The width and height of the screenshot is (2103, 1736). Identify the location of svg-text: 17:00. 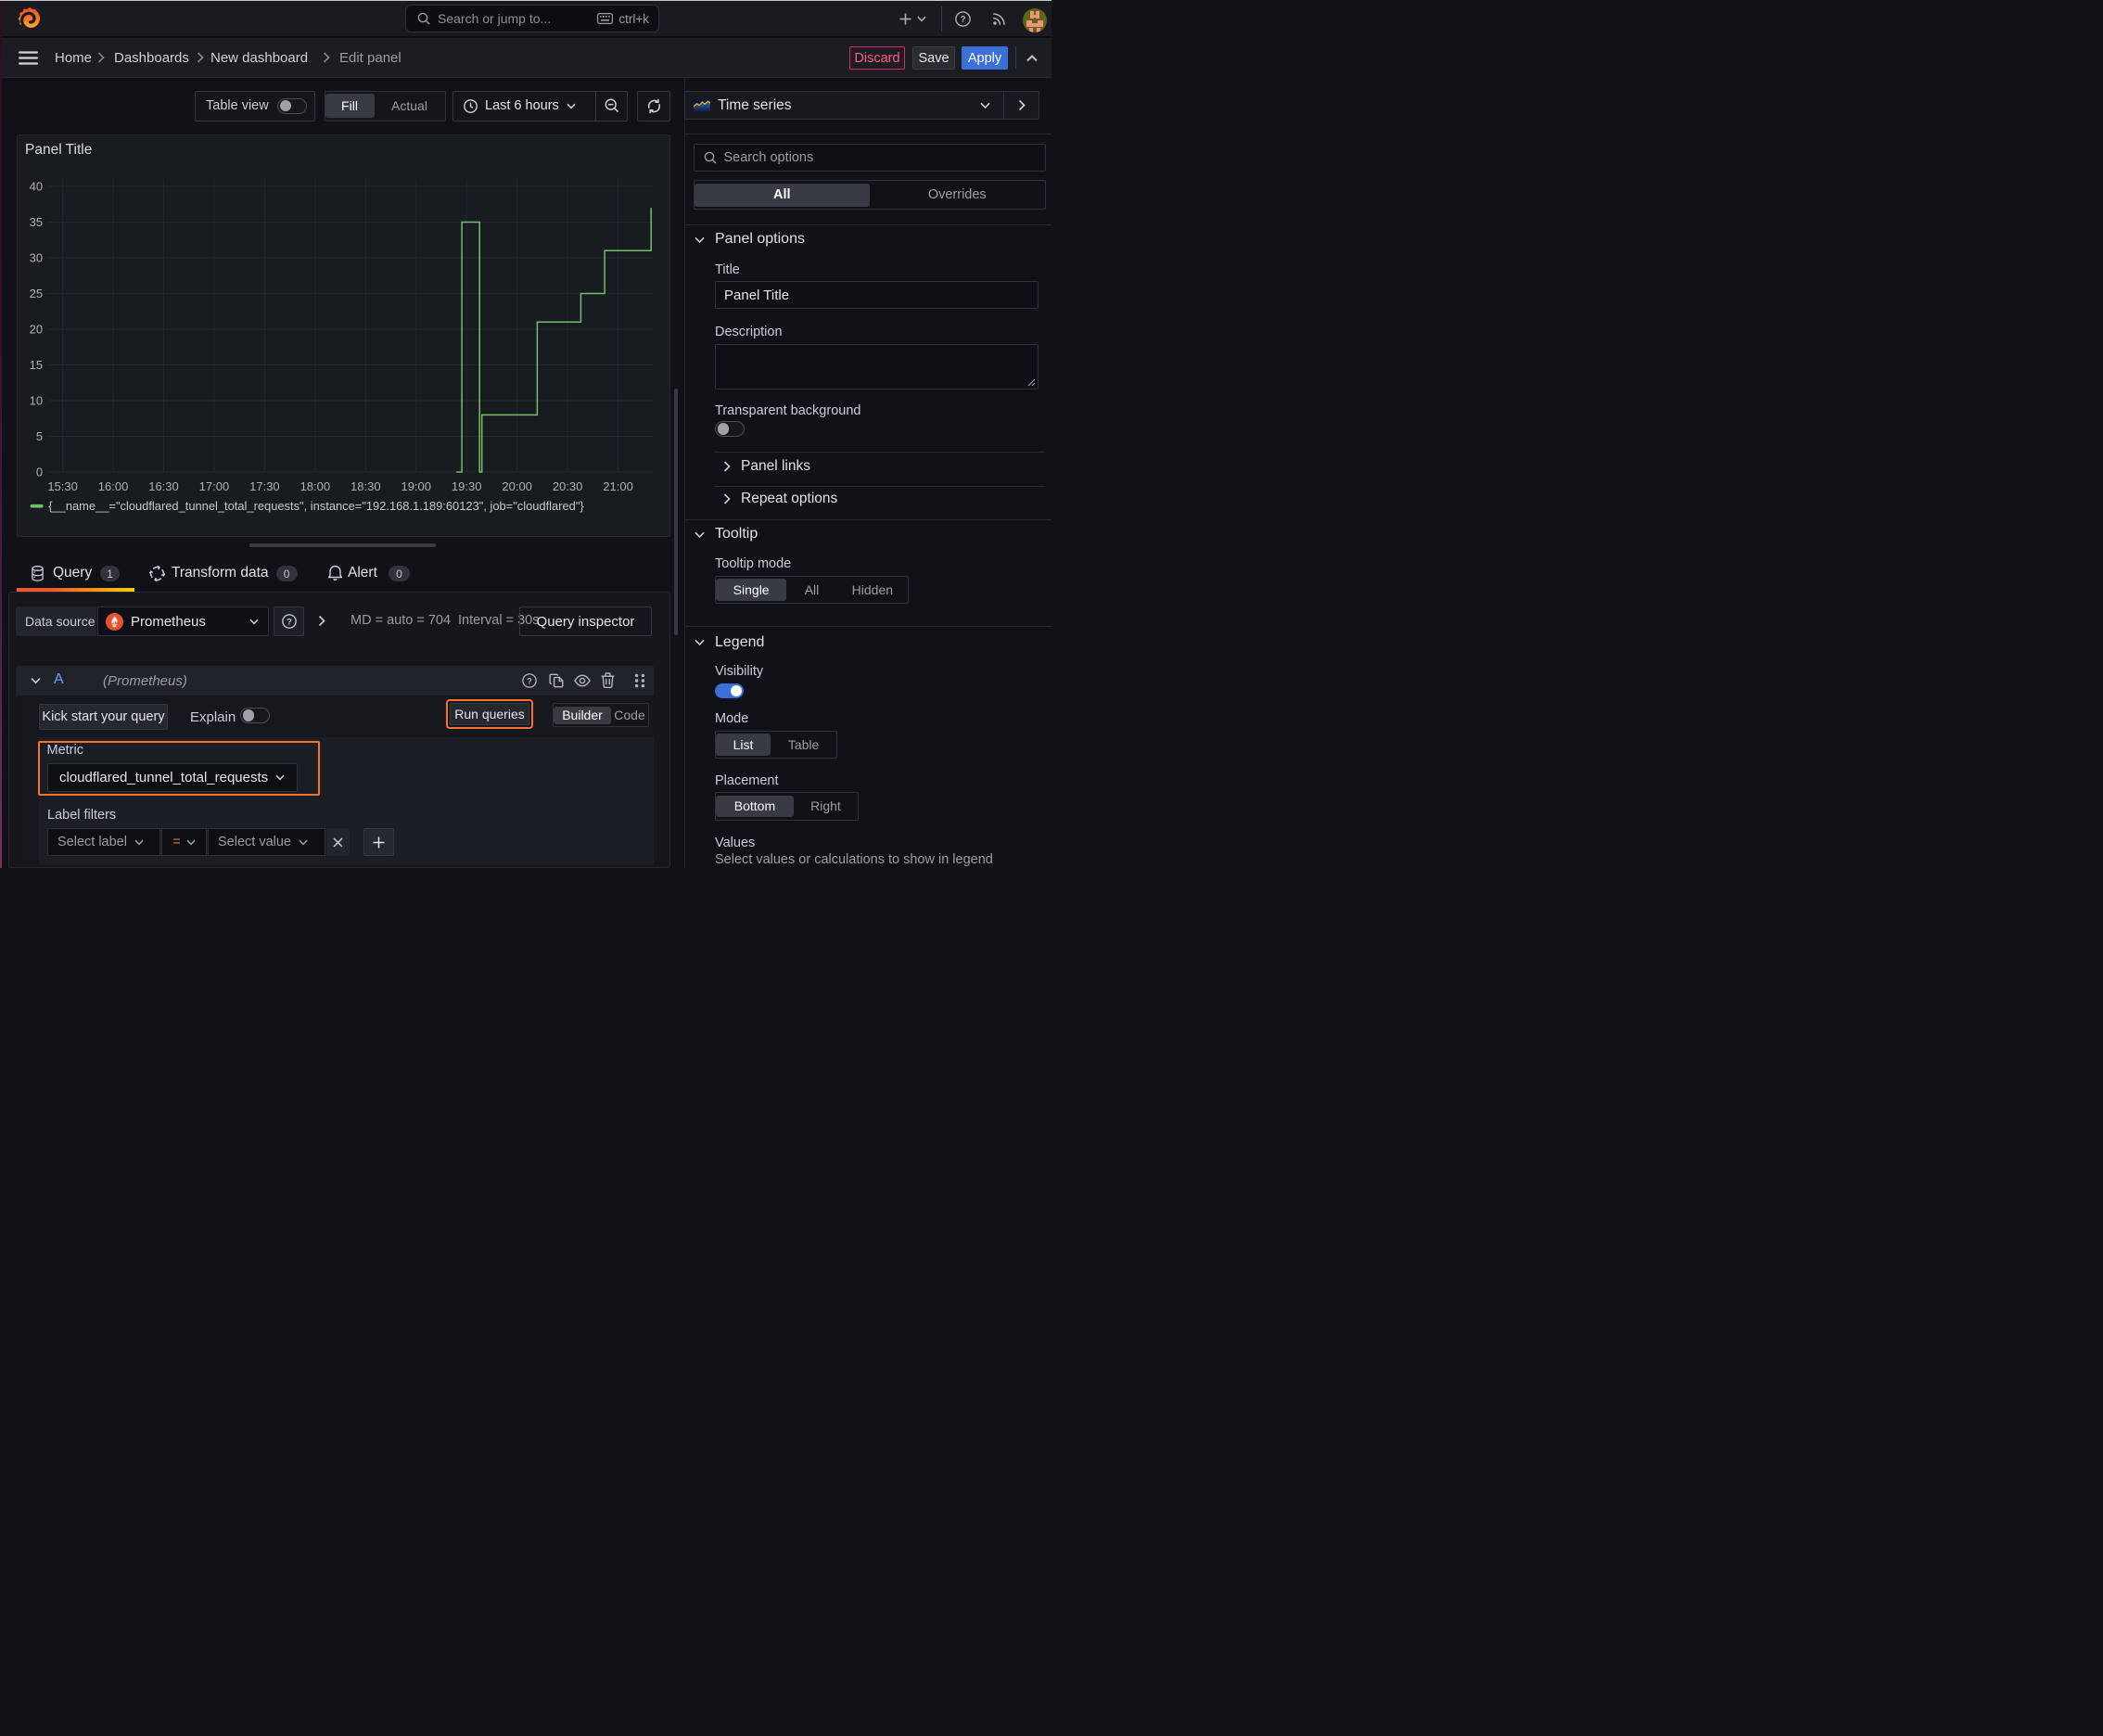
(213, 486).